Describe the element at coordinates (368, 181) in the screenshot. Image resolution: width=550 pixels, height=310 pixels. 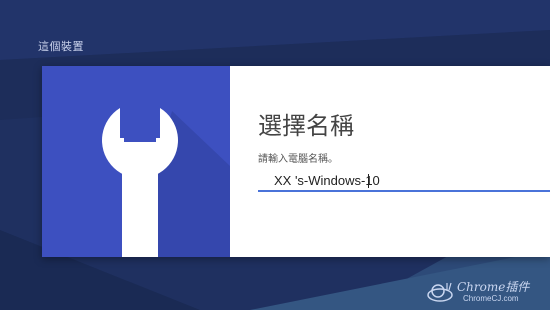
I see `text-caret` at that location.